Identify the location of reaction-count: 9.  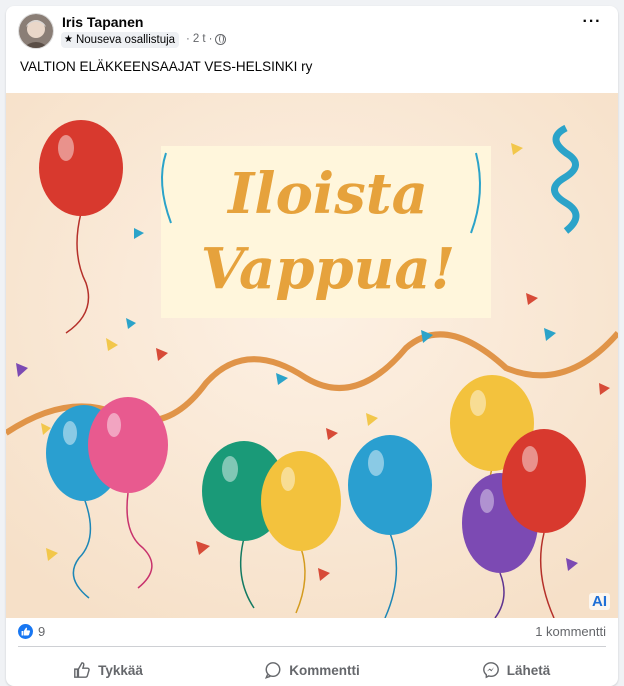
(41, 631).